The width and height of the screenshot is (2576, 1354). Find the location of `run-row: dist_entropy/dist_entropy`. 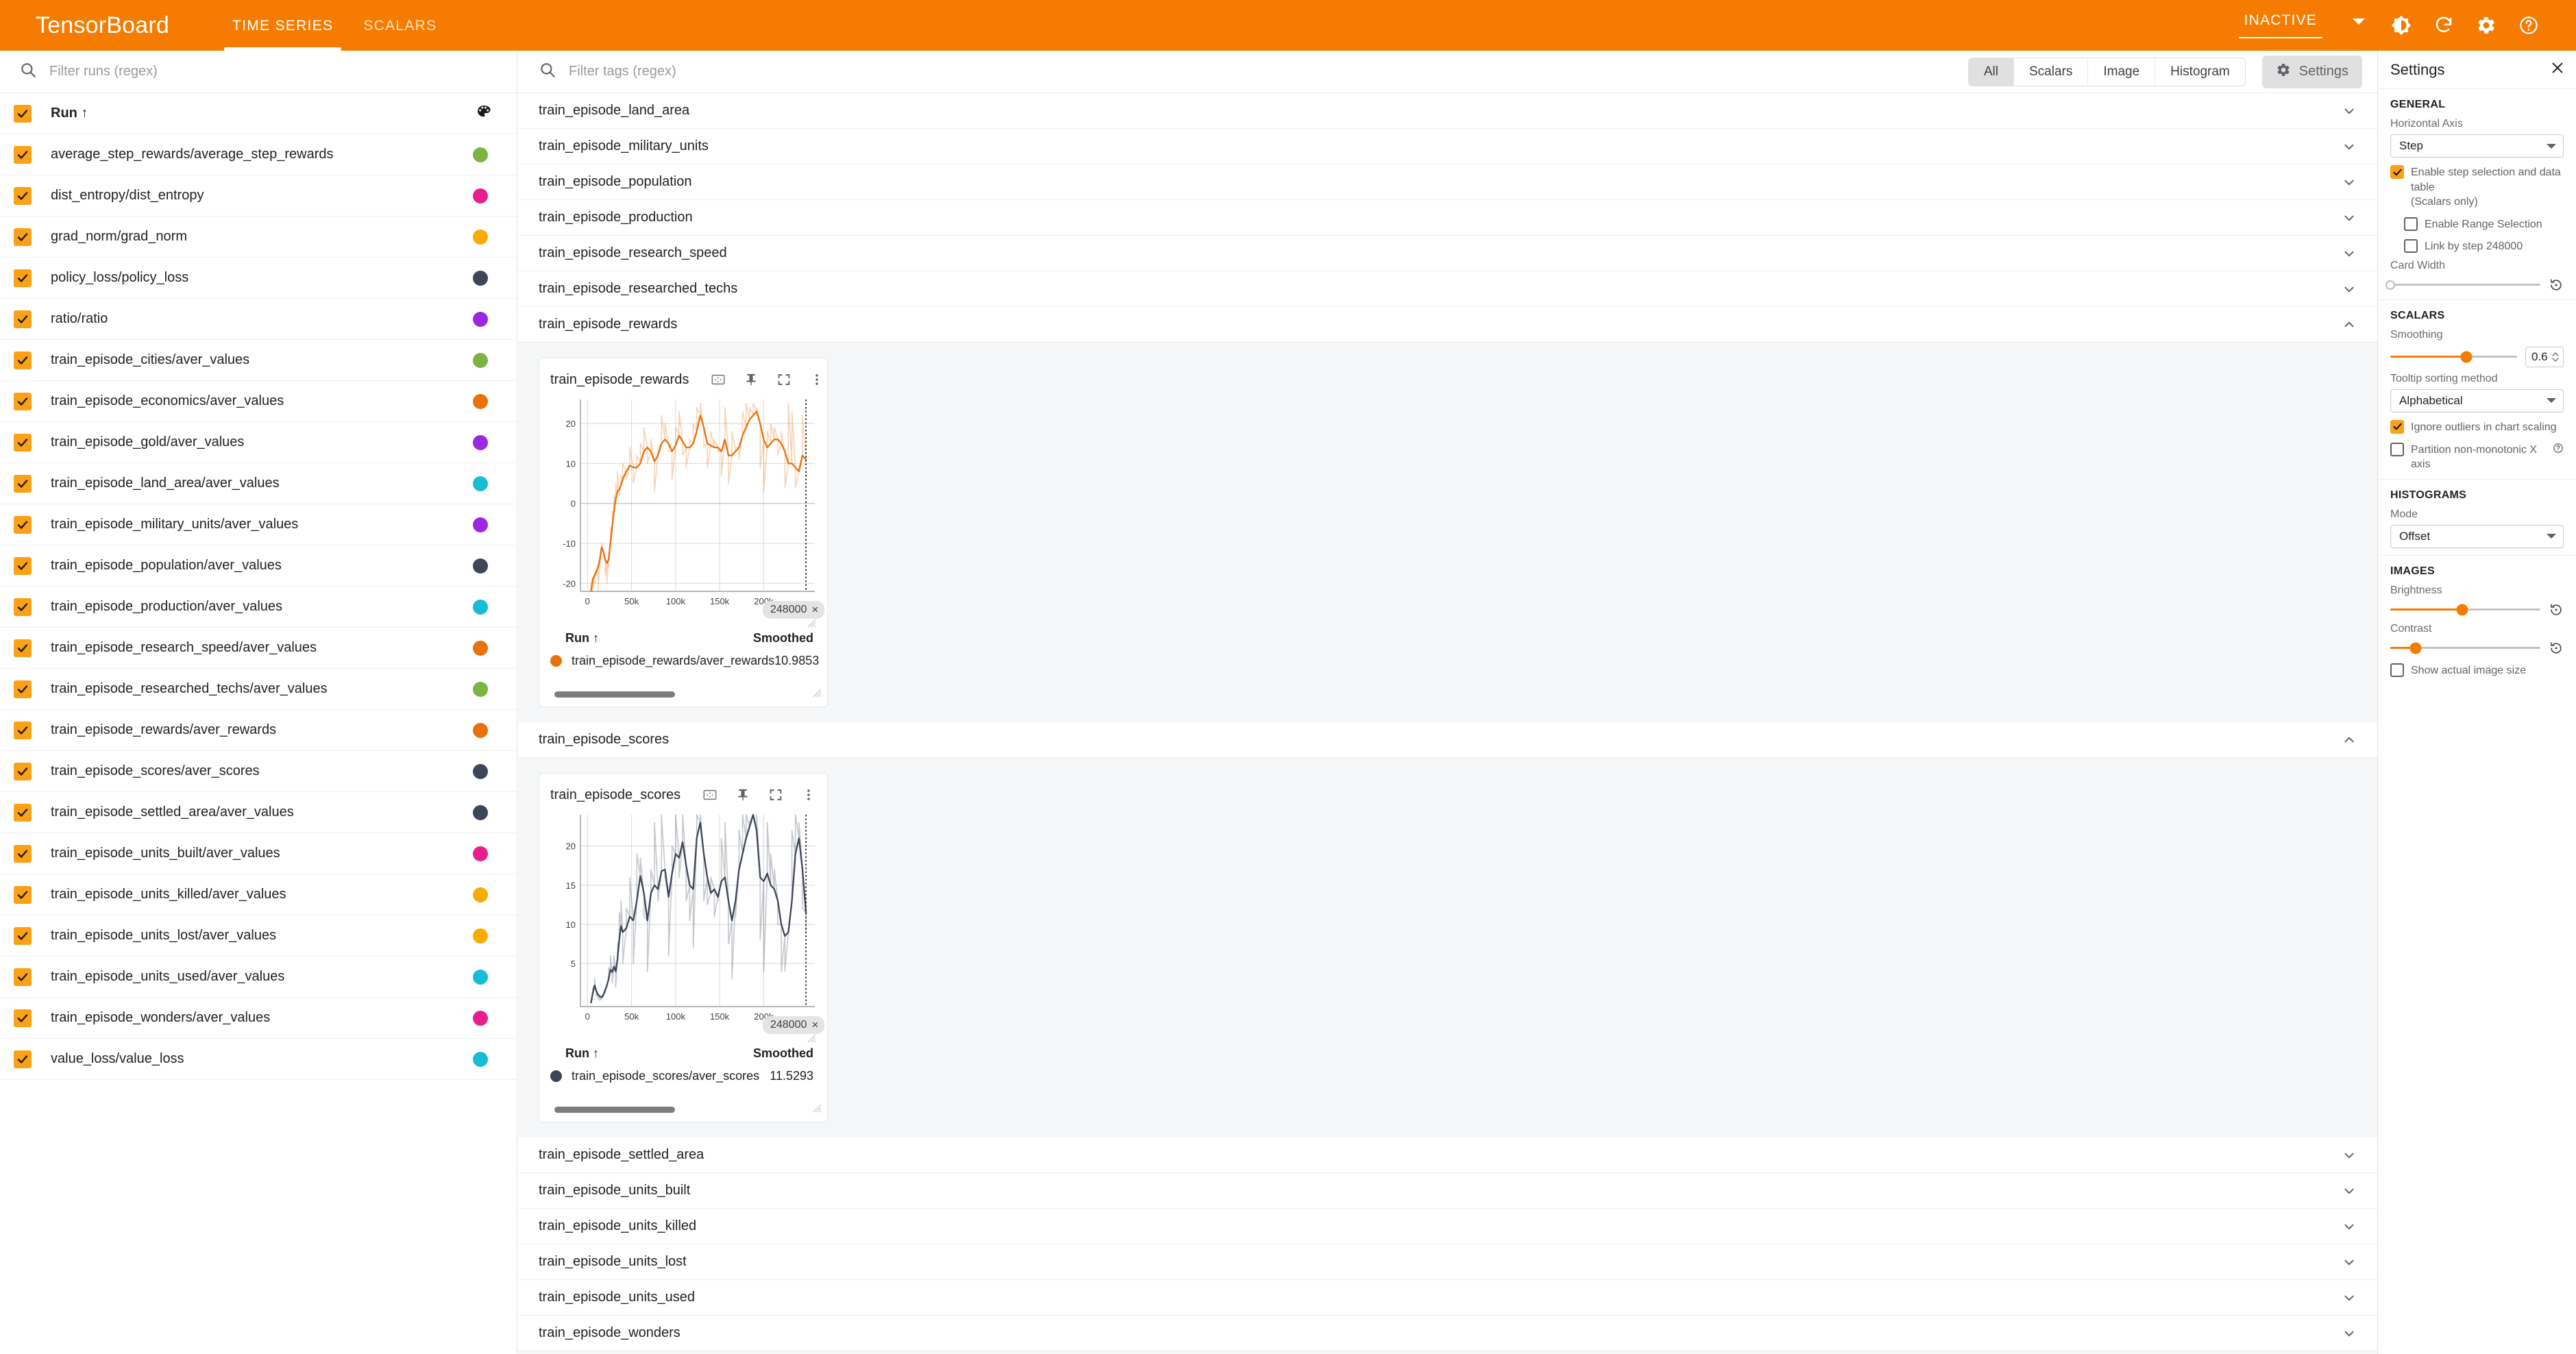

run-row: dist_entropy/dist_entropy is located at coordinates (258, 196).